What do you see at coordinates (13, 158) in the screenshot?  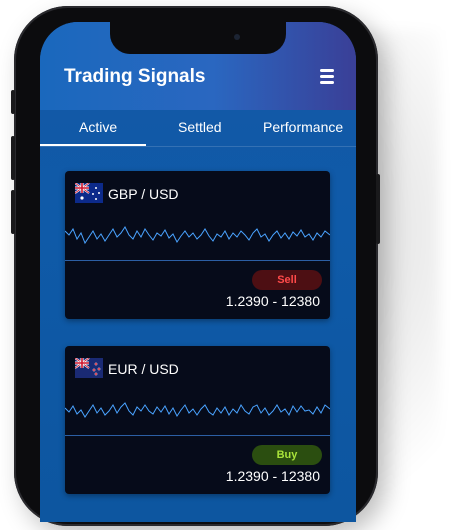 I see `volume-up-button` at bounding box center [13, 158].